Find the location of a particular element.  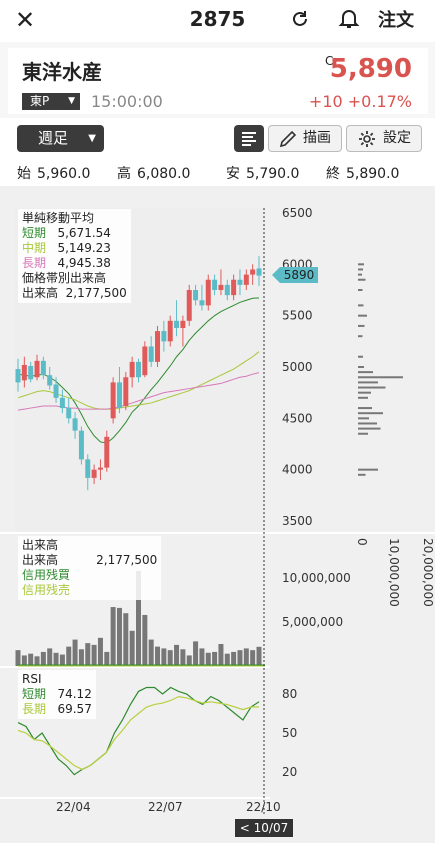

x-axis-label: 22/07 is located at coordinates (165, 807).